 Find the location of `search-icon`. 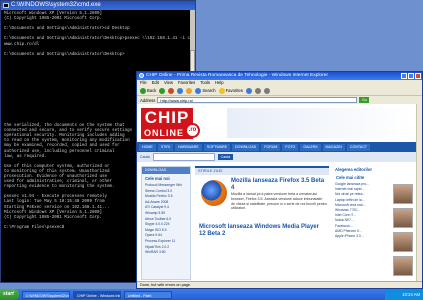

search-icon is located at coordinates (198, 90).